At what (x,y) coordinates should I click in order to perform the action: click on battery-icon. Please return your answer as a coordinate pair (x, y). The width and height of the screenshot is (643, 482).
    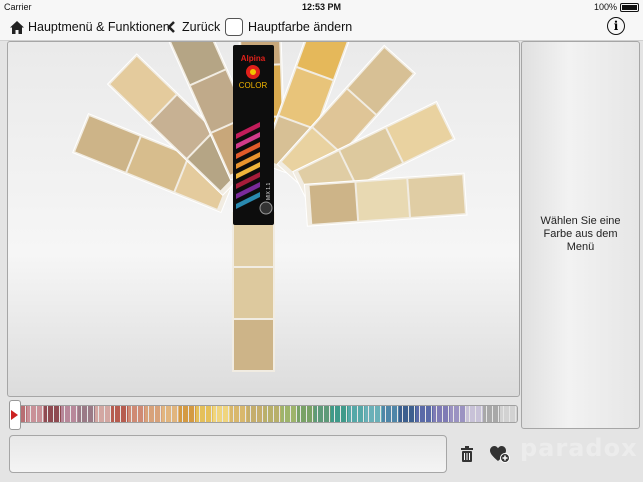
    Looking at the image, I should click on (629, 7).